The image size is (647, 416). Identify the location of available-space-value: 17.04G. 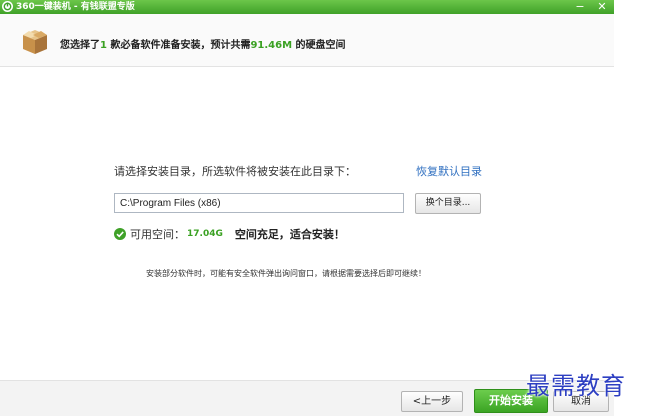
(205, 234).